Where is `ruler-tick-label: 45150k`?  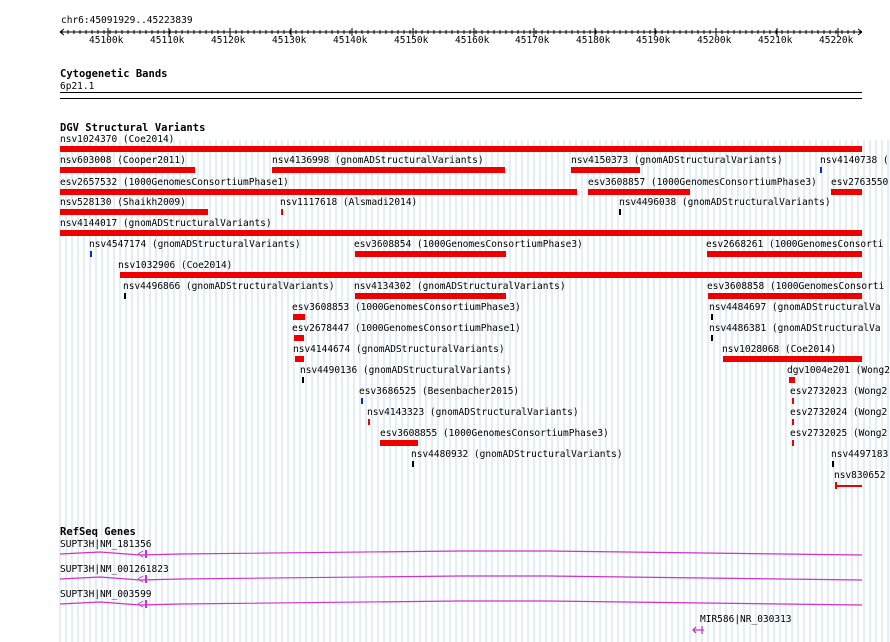 ruler-tick-label: 45150k is located at coordinates (411, 40).